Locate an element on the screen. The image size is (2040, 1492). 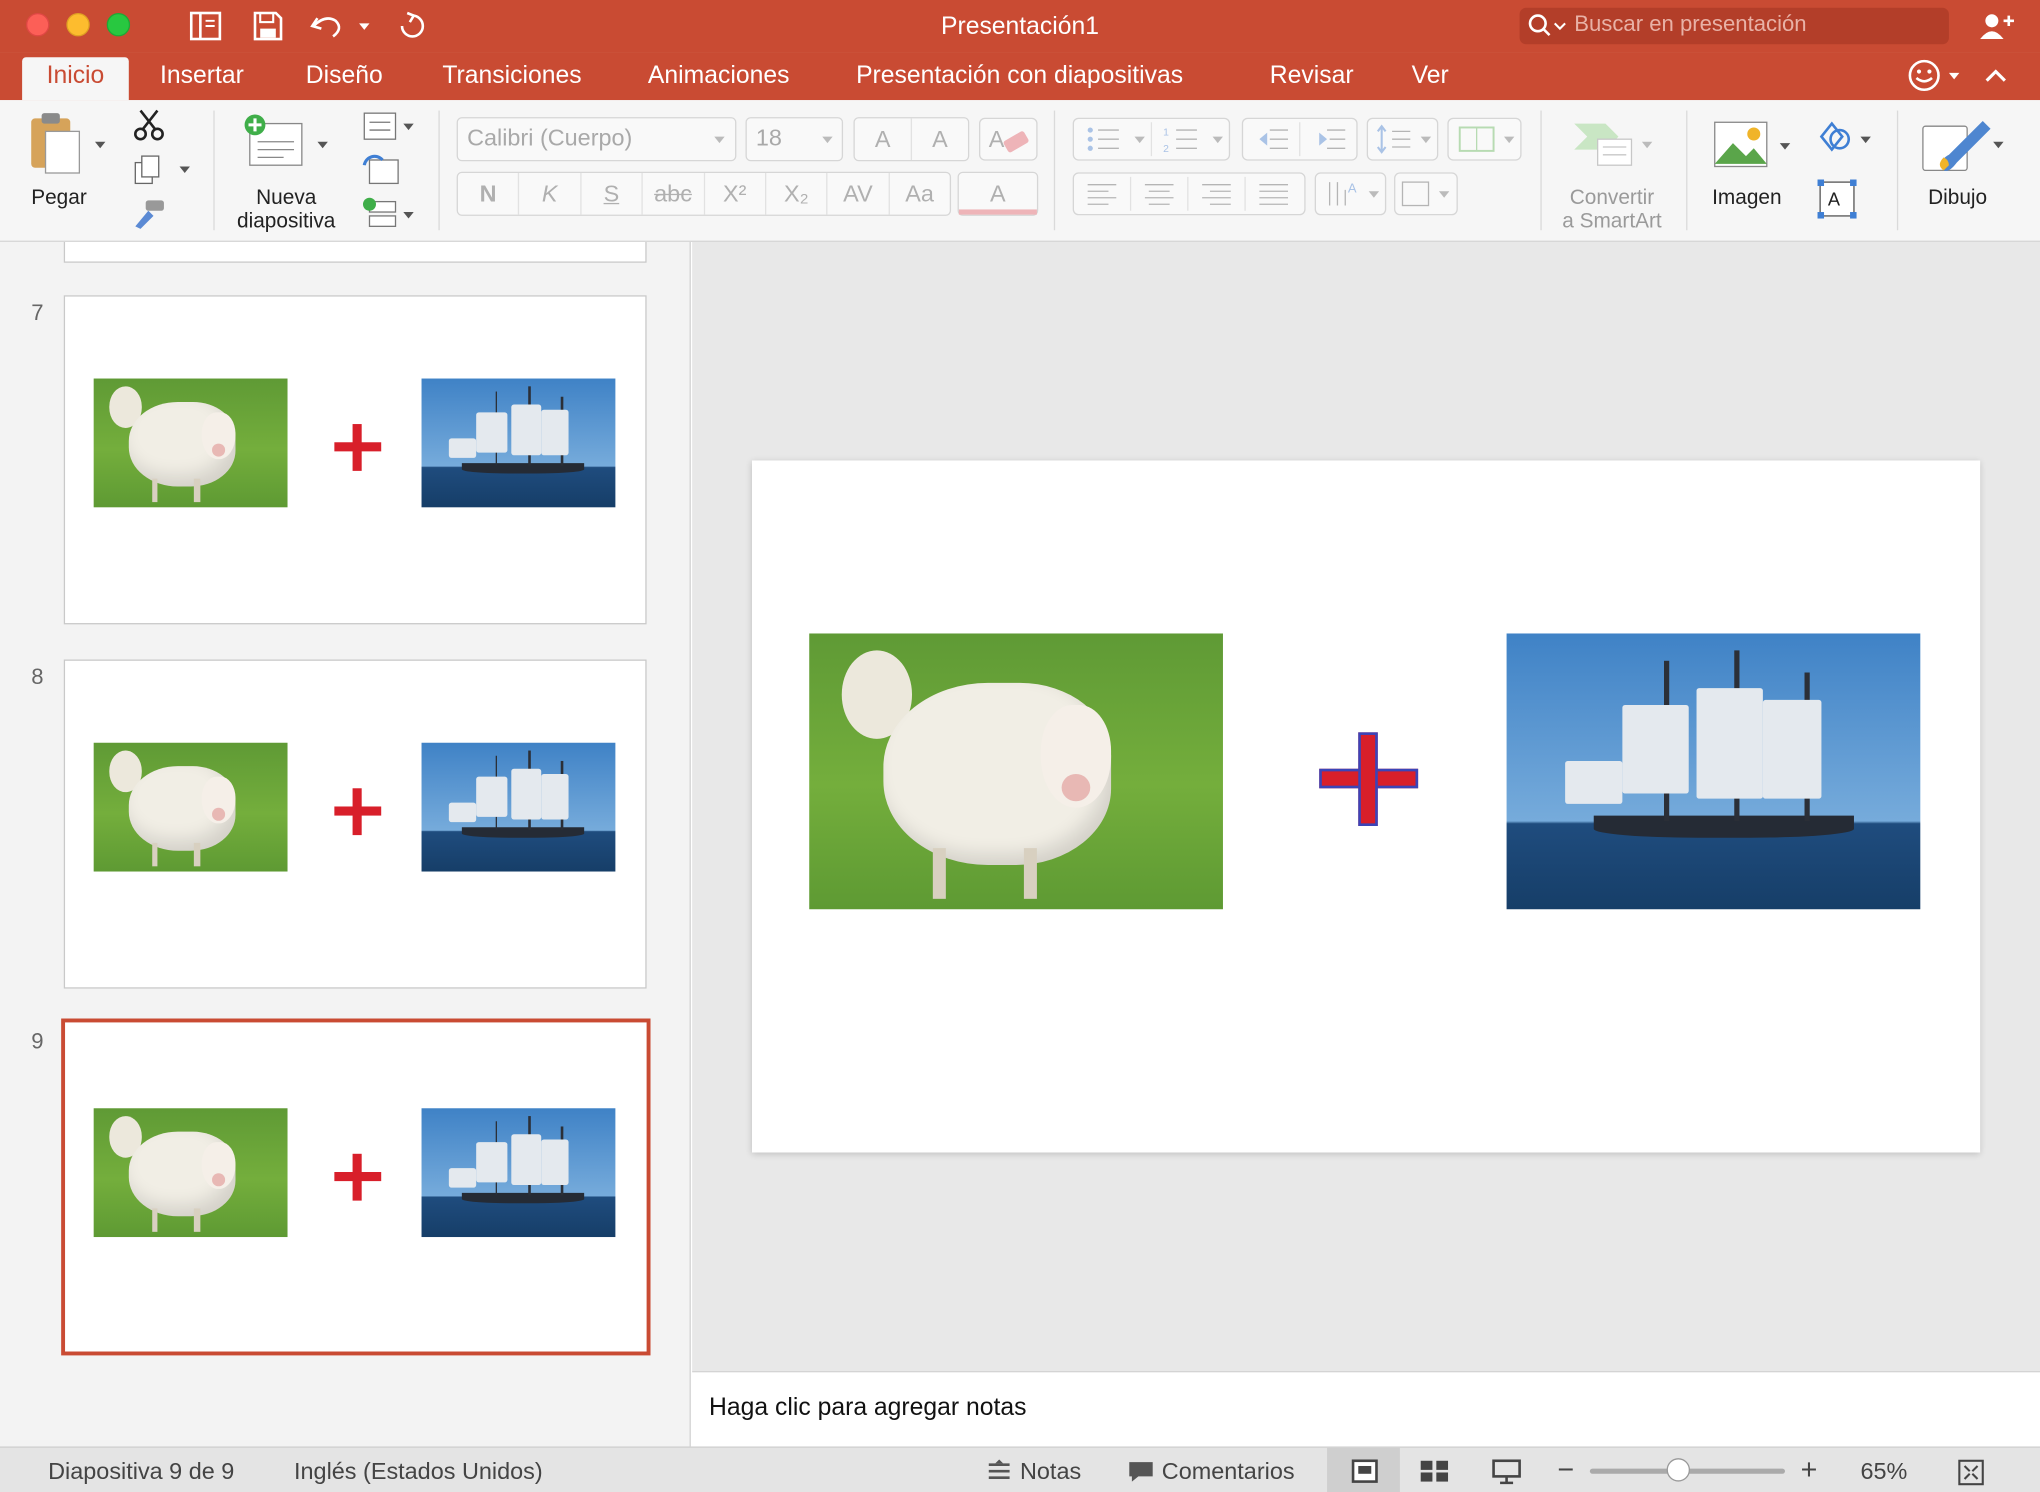
bold-button: N is located at coordinates (489, 194).